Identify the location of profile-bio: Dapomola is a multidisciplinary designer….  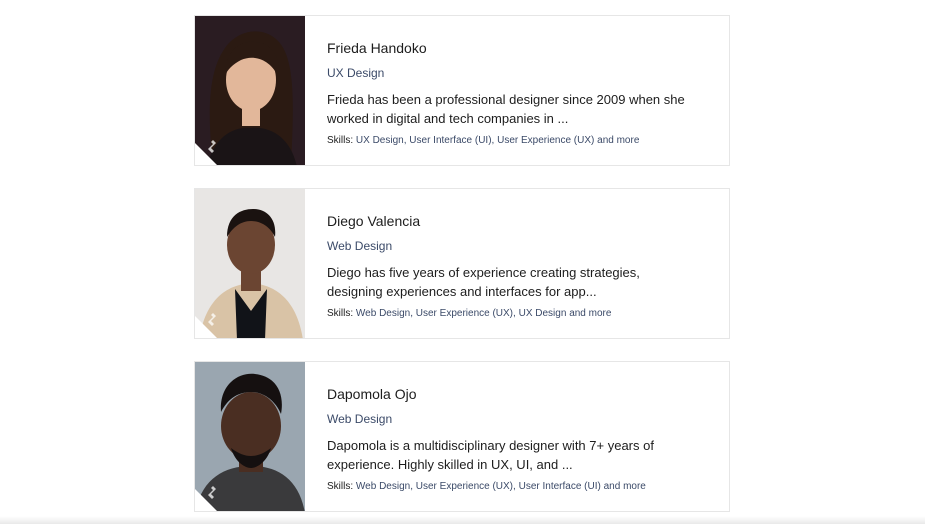
(490, 455).